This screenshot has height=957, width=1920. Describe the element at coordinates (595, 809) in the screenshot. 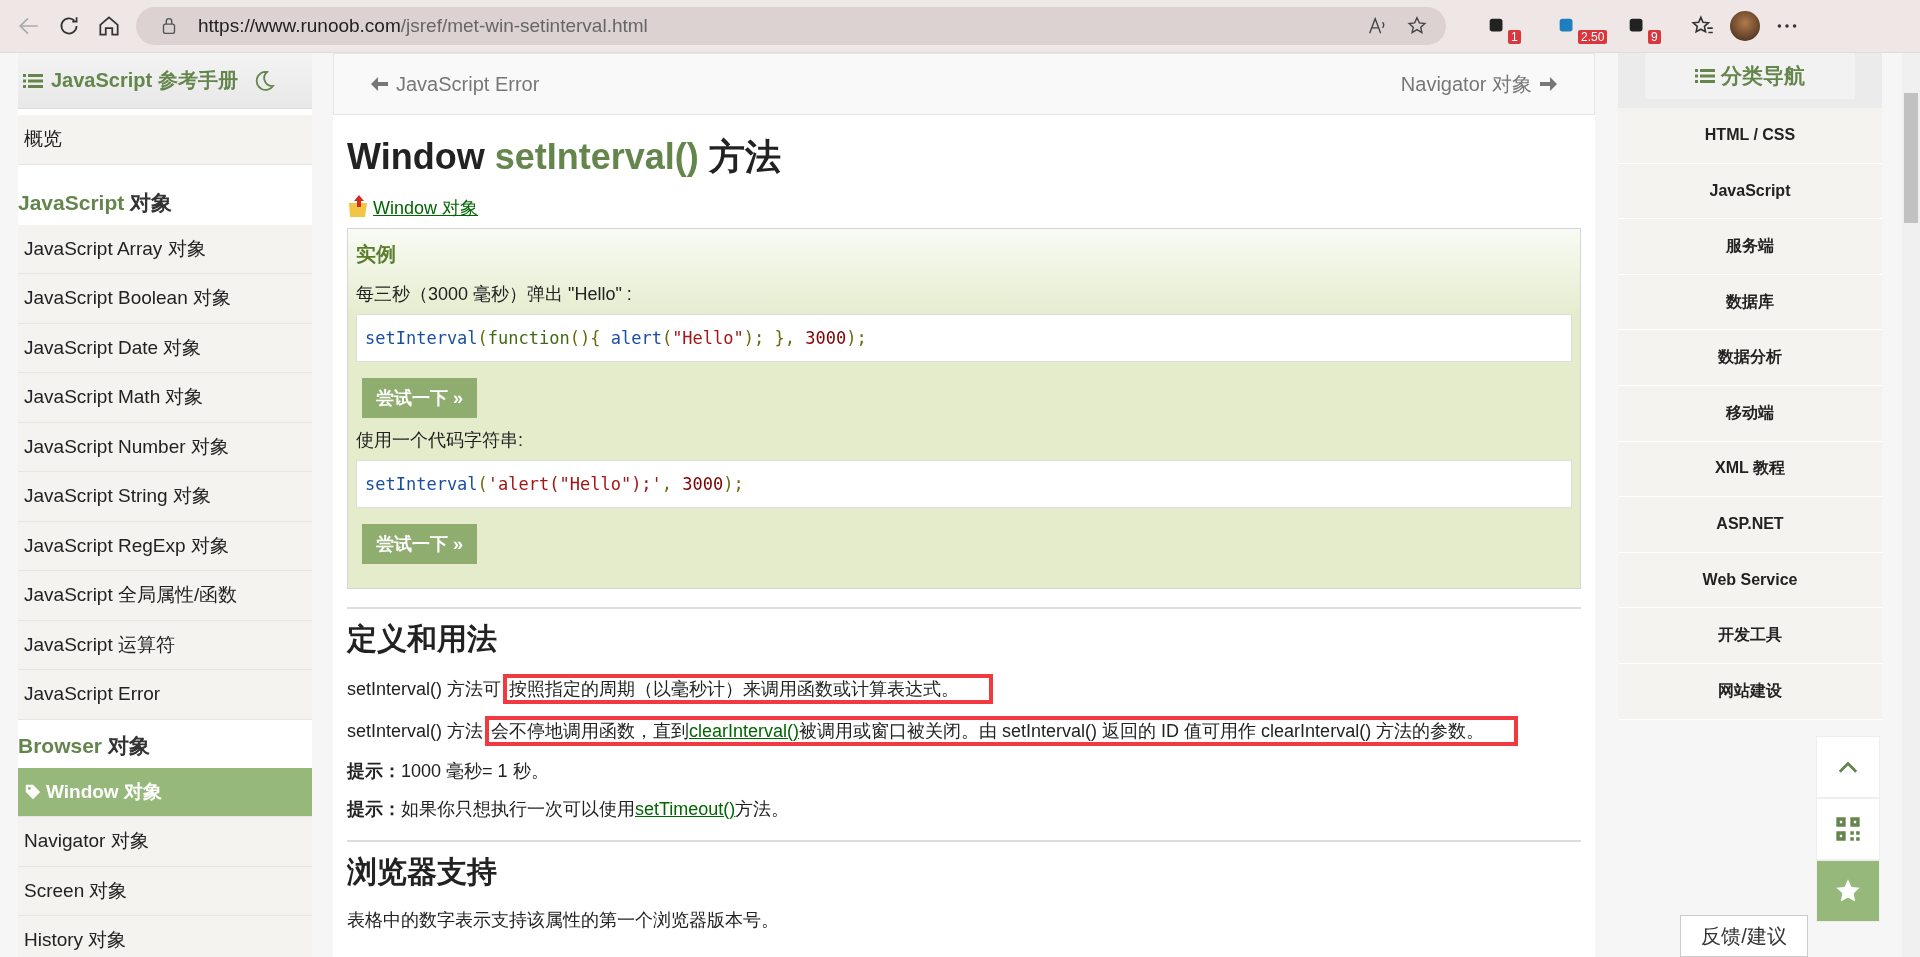

I see `tip-text: 如果你只想执行一次可以使用setTimeout()方法。` at that location.